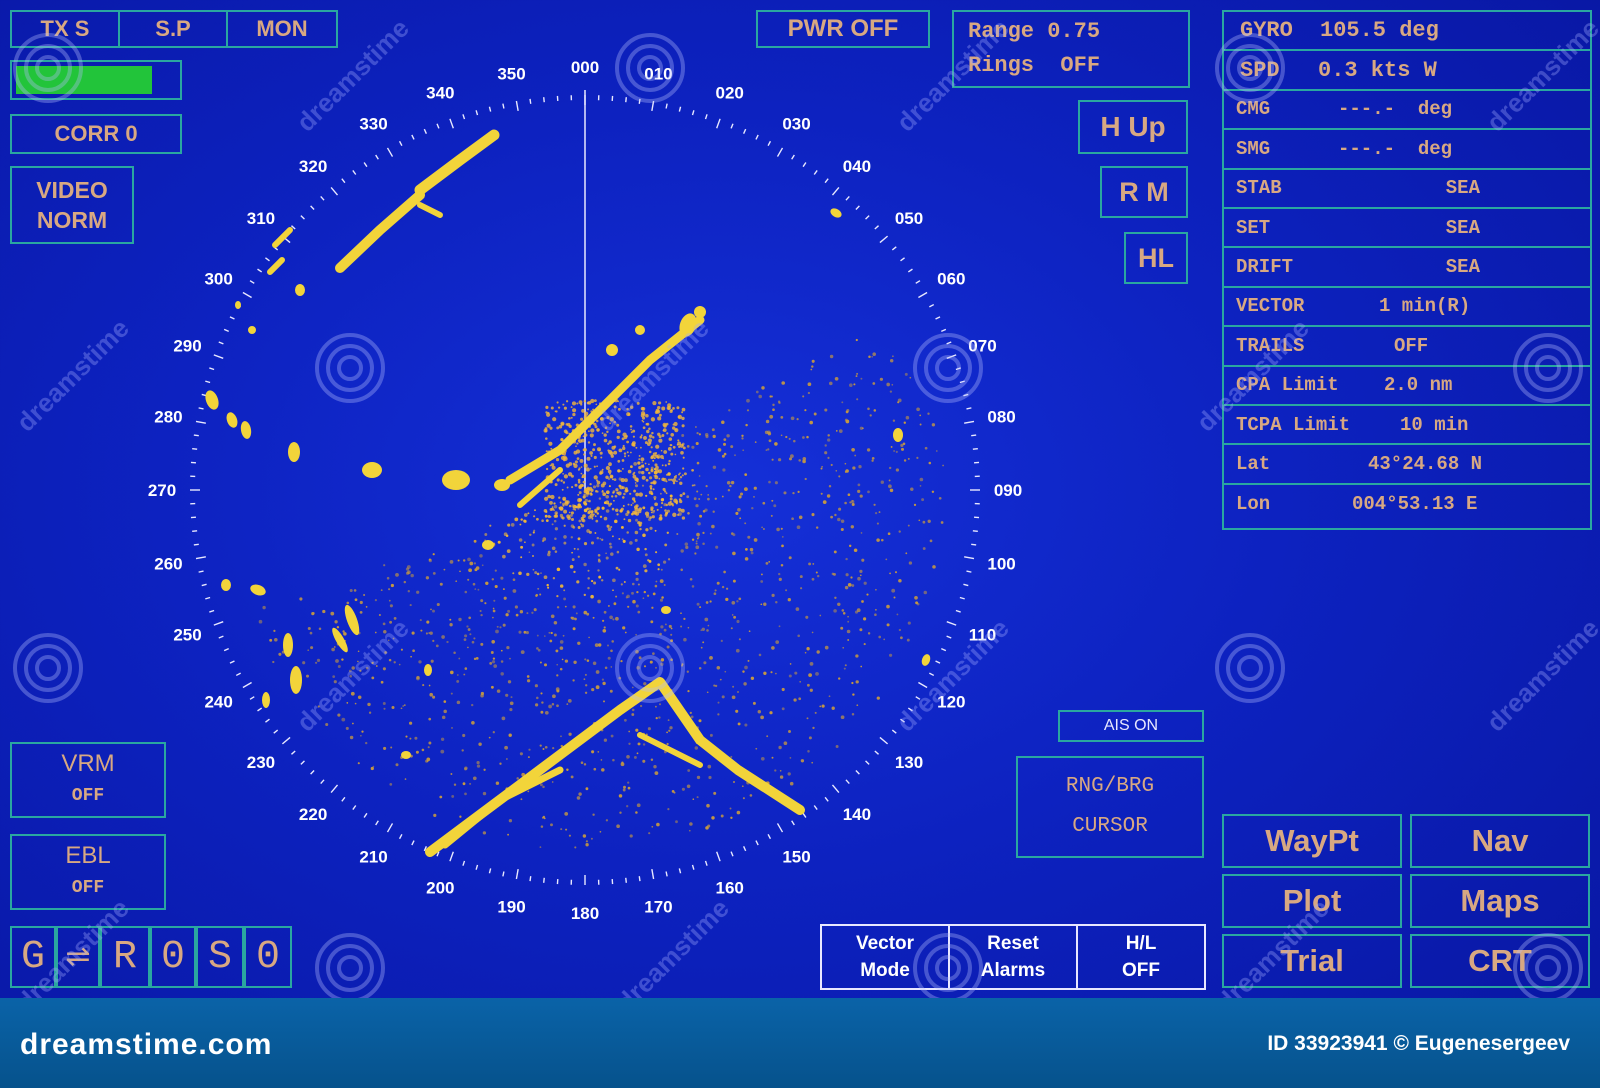 The width and height of the screenshot is (1600, 1088). I want to click on relative-motion-label: R M, so click(1144, 191).